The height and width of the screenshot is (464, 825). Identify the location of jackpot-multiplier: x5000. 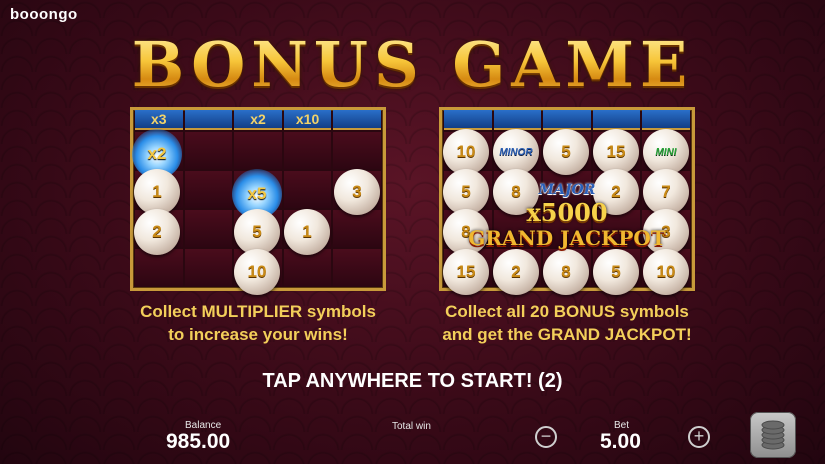
(567, 212).